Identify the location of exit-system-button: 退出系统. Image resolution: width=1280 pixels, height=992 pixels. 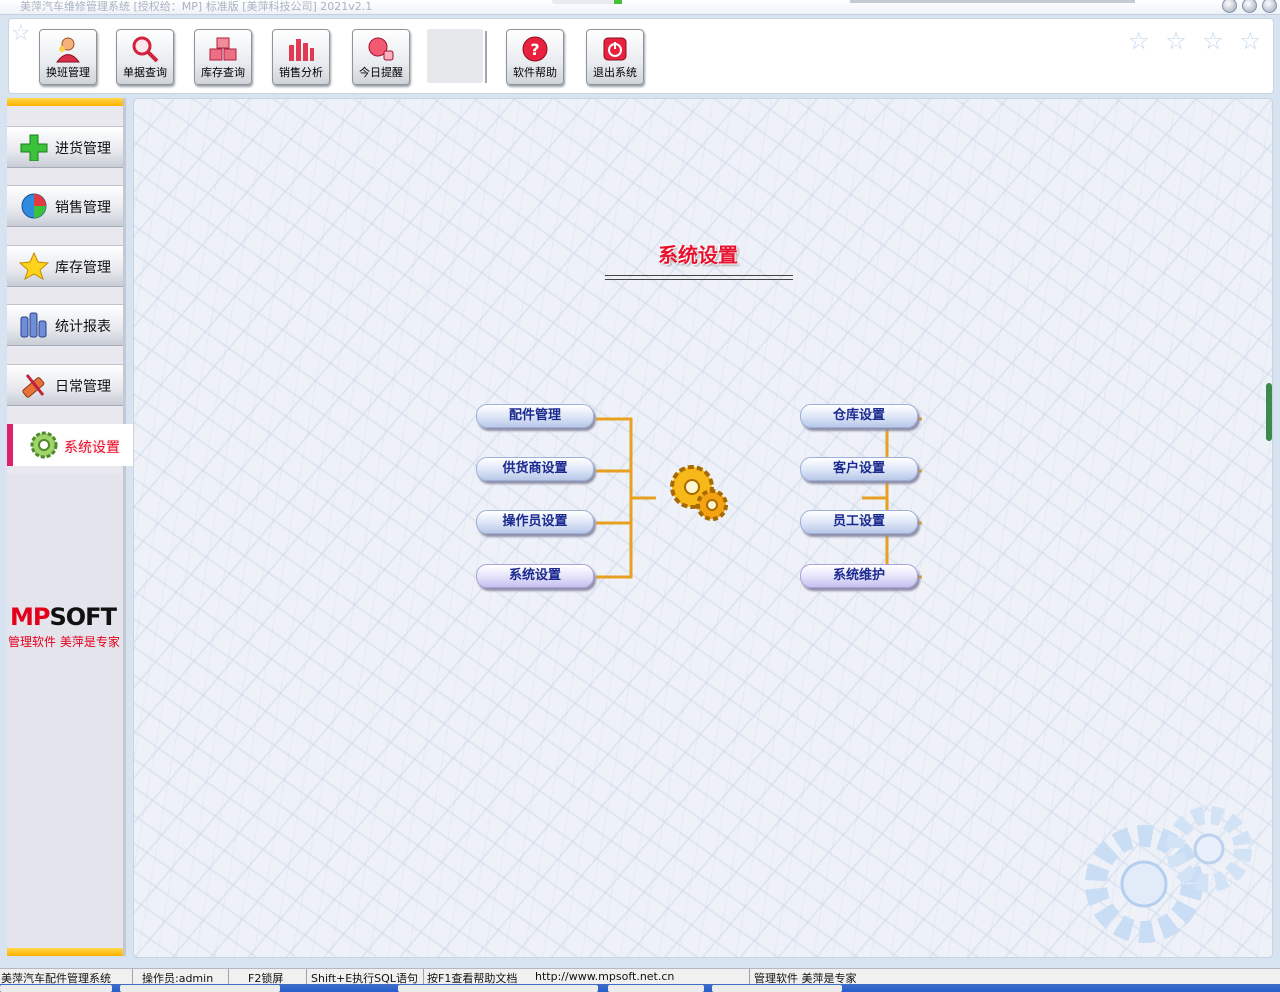
(615, 57).